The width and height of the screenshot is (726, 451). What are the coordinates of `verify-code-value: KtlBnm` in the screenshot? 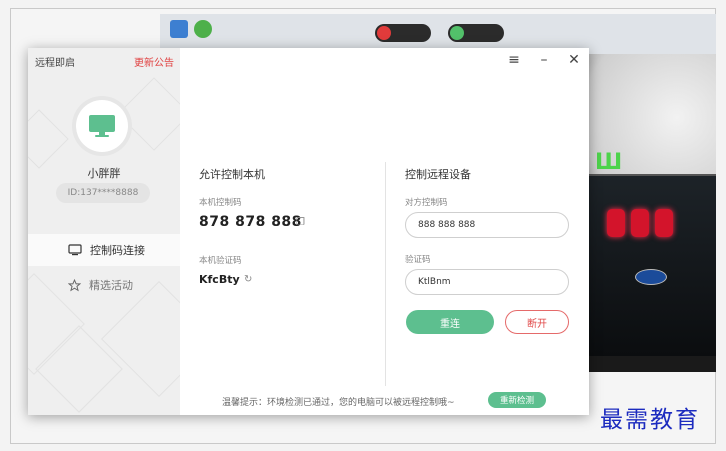 It's located at (434, 282).